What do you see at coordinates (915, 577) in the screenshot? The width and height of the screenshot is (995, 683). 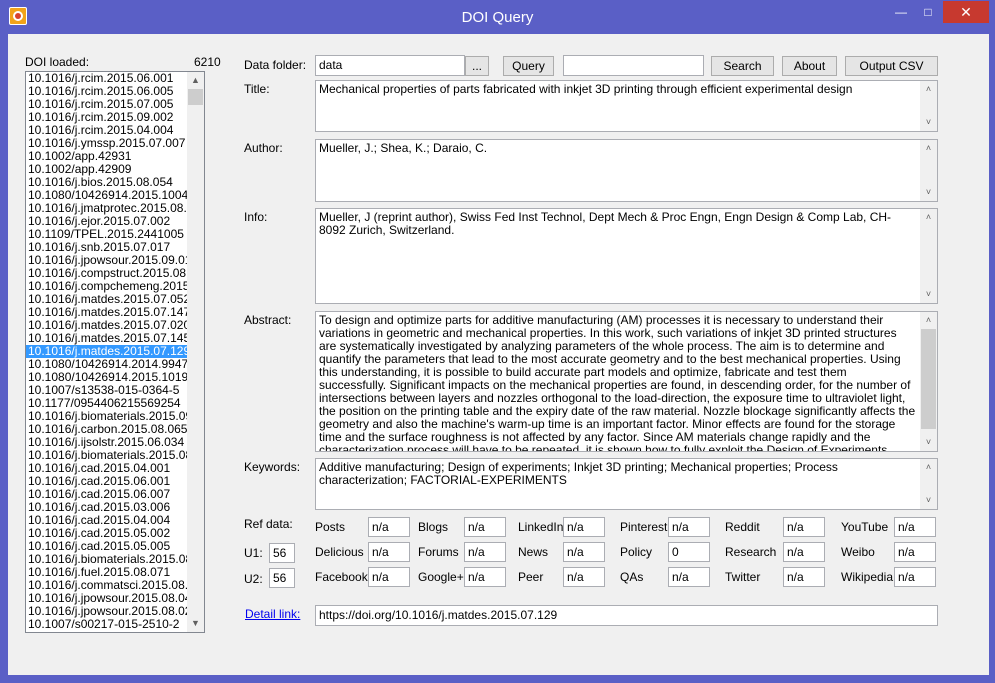 I see `ref-wikipedia-input: n/a` at bounding box center [915, 577].